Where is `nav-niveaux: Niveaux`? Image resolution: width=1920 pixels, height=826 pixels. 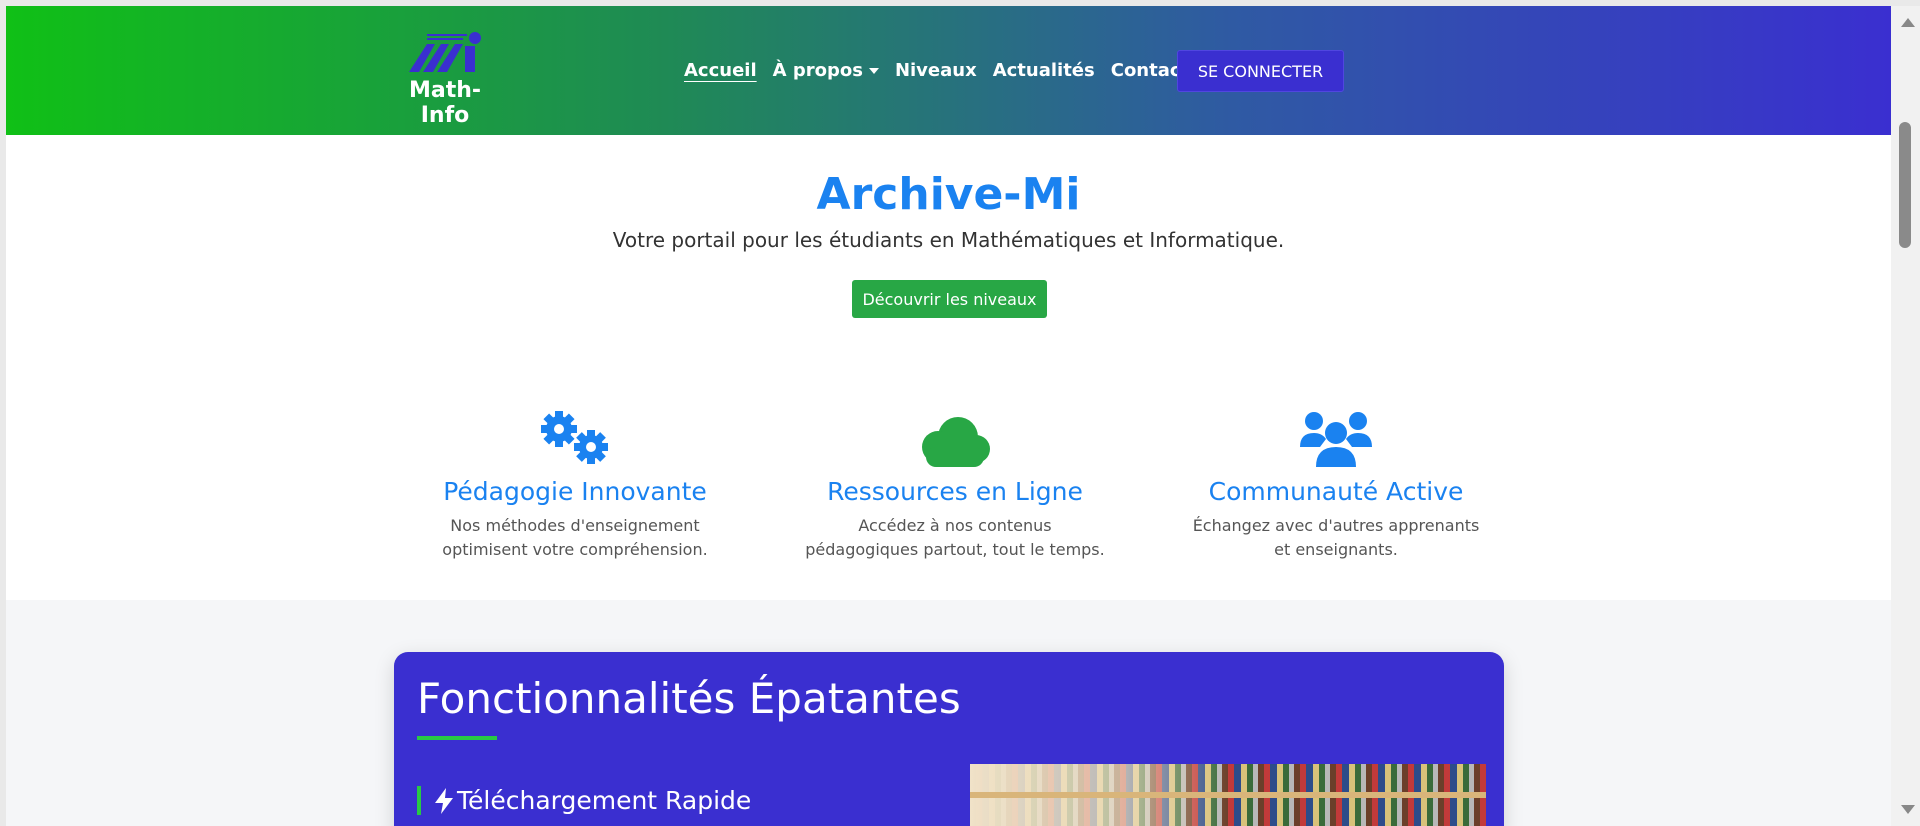 nav-niveaux: Niveaux is located at coordinates (936, 70).